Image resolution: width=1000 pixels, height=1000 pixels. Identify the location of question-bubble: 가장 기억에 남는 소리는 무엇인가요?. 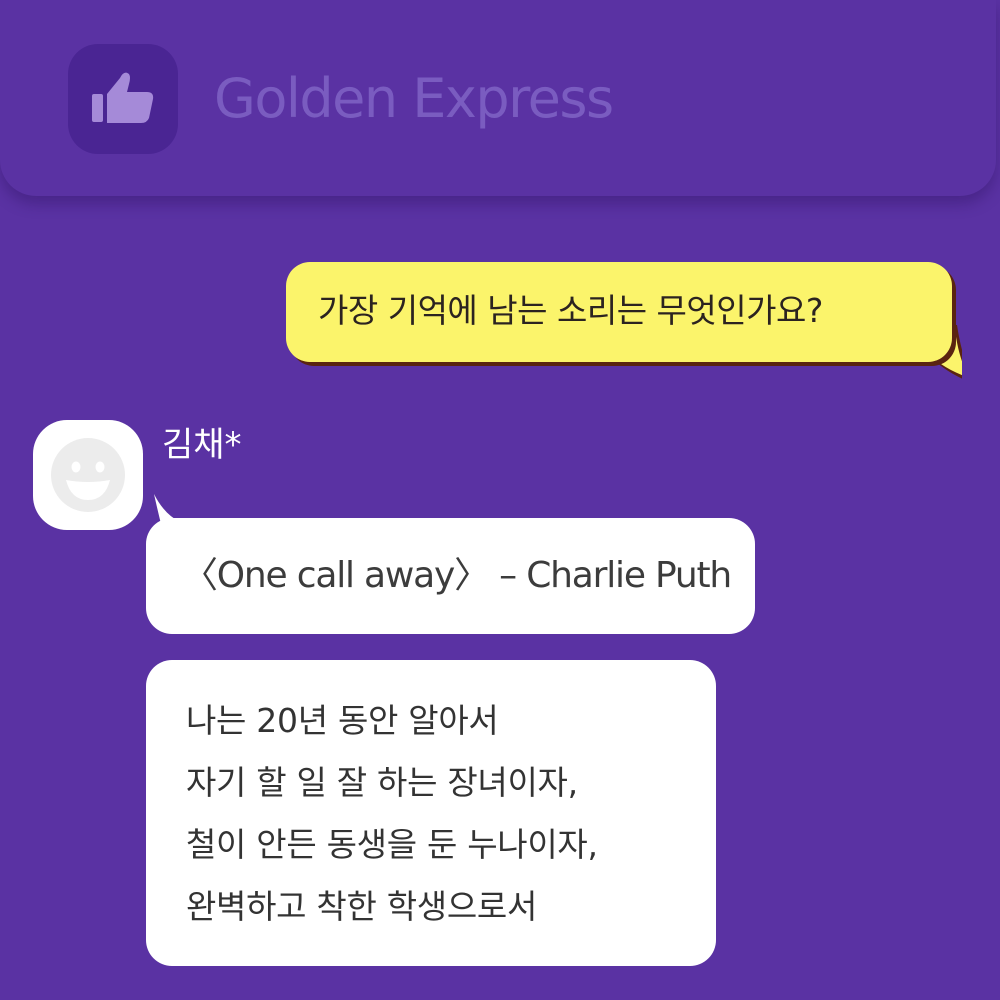
(619, 312).